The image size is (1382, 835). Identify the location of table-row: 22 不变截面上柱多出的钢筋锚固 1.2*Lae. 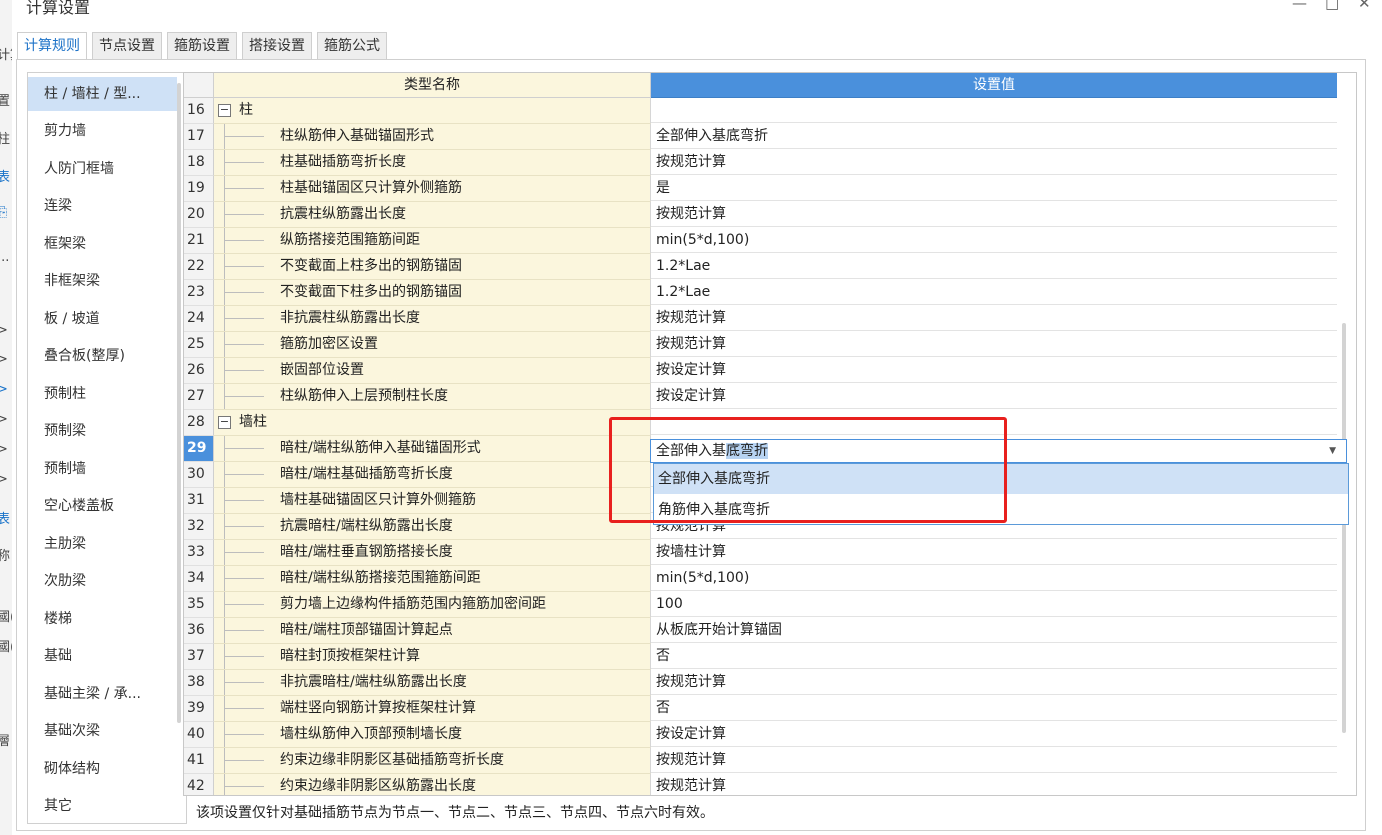
(760, 267).